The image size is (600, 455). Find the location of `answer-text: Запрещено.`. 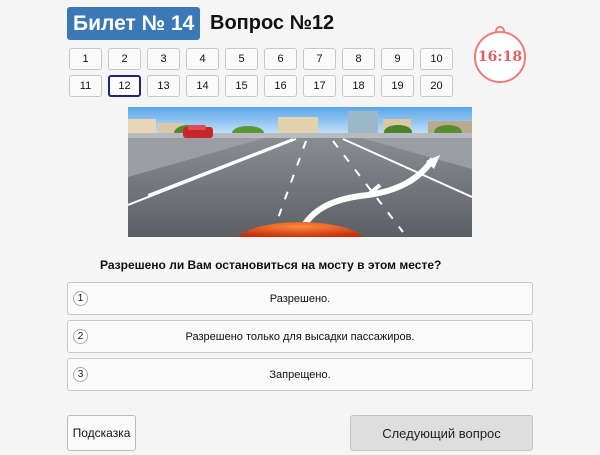

answer-text: Запрещено. is located at coordinates (300, 374).